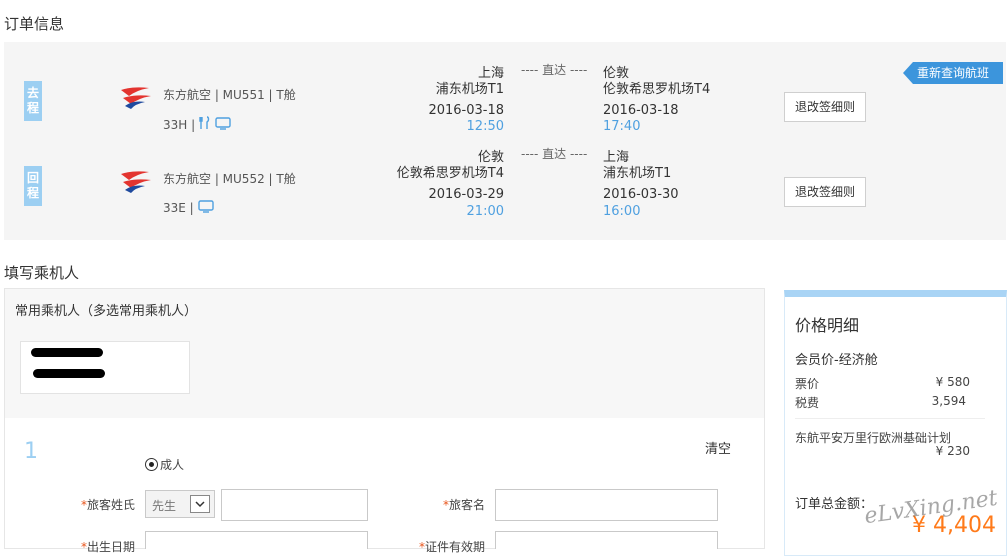 The image size is (1008, 556). I want to click on outbound-seat: 33H |, so click(179, 124).